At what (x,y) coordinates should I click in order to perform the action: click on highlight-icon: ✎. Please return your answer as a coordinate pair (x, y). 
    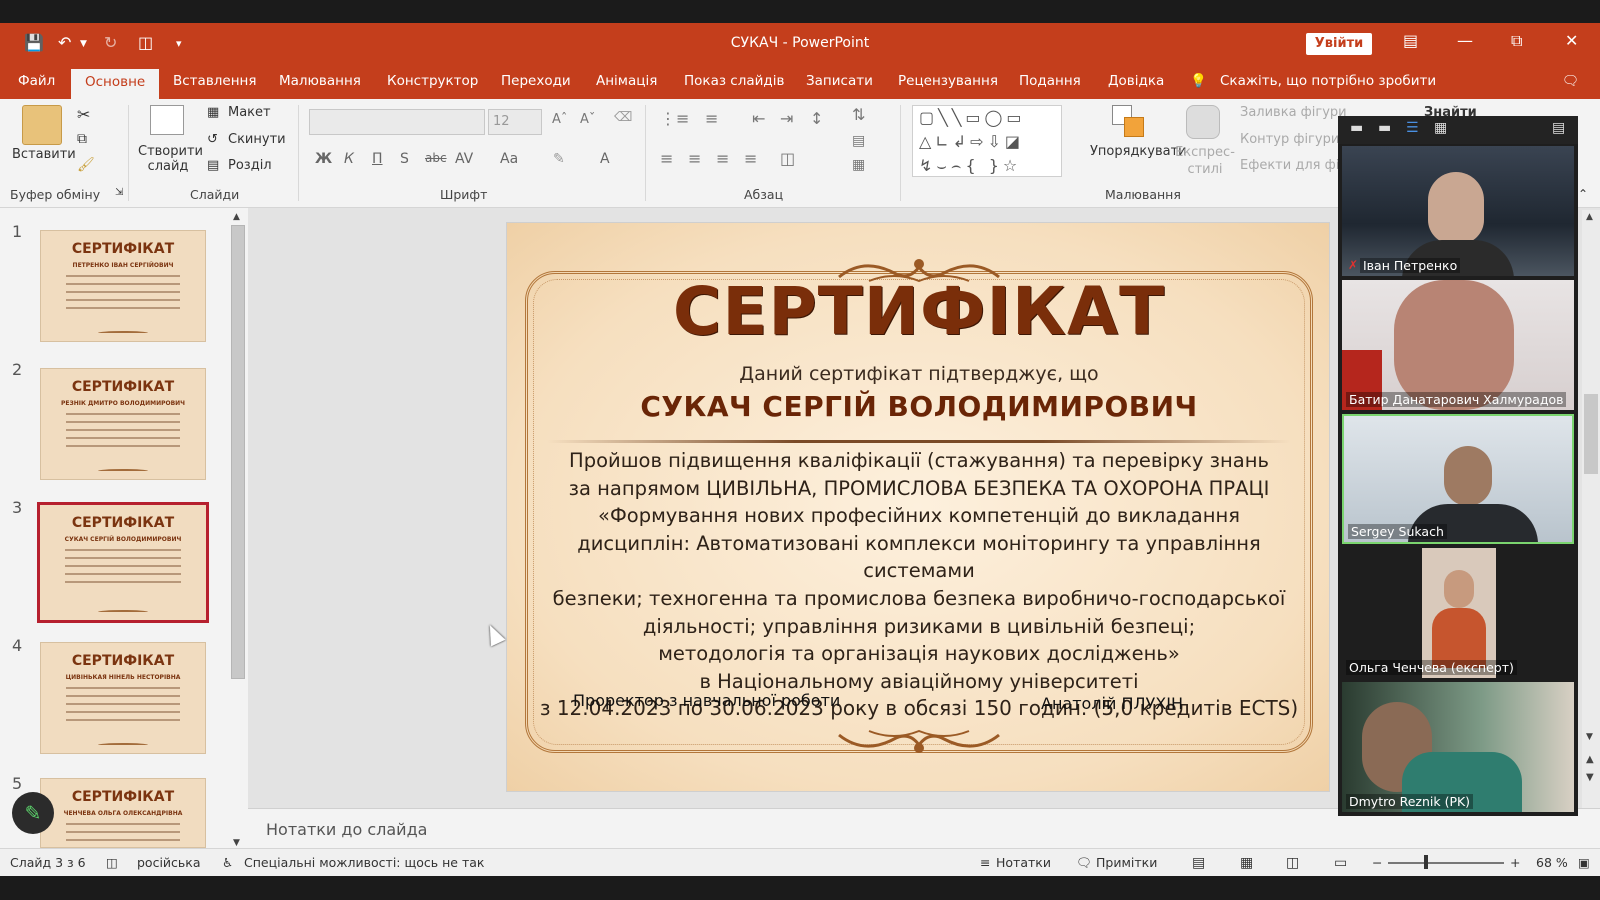
    Looking at the image, I should click on (559, 159).